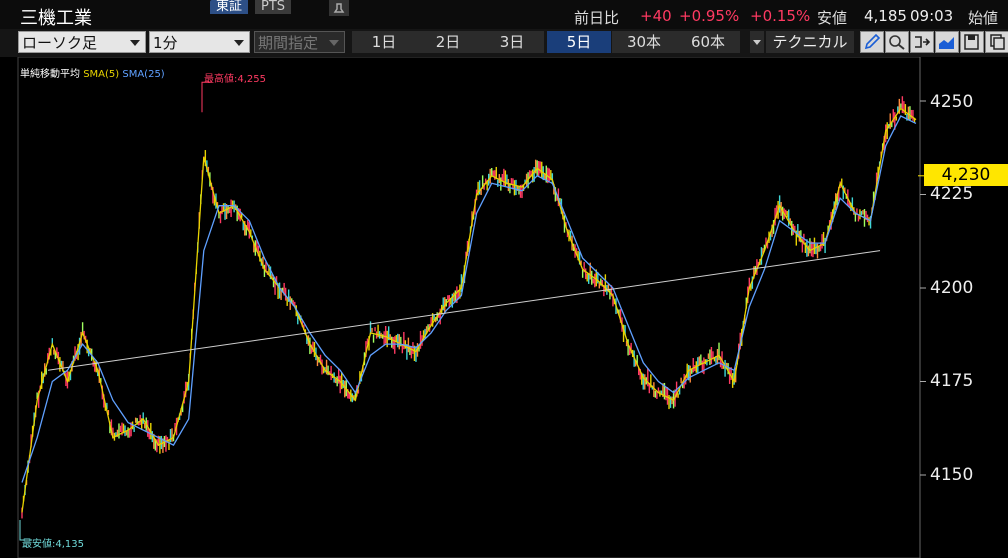  I want to click on y-tick-label: 4250, so click(952, 102).